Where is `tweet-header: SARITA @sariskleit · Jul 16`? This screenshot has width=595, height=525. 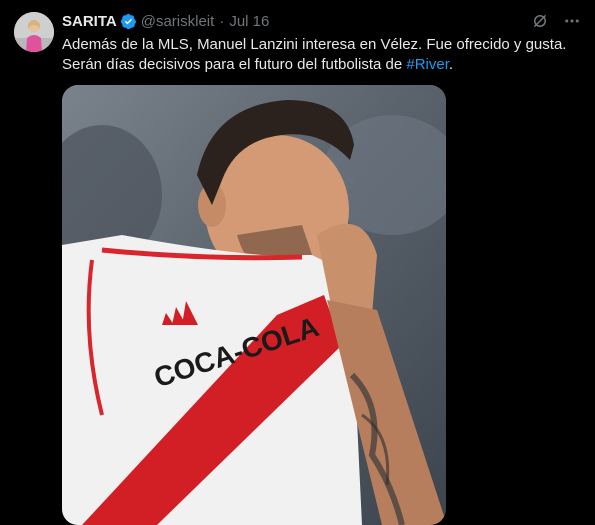 tweet-header: SARITA @sariskleit · Jul 16 is located at coordinates (165, 21).